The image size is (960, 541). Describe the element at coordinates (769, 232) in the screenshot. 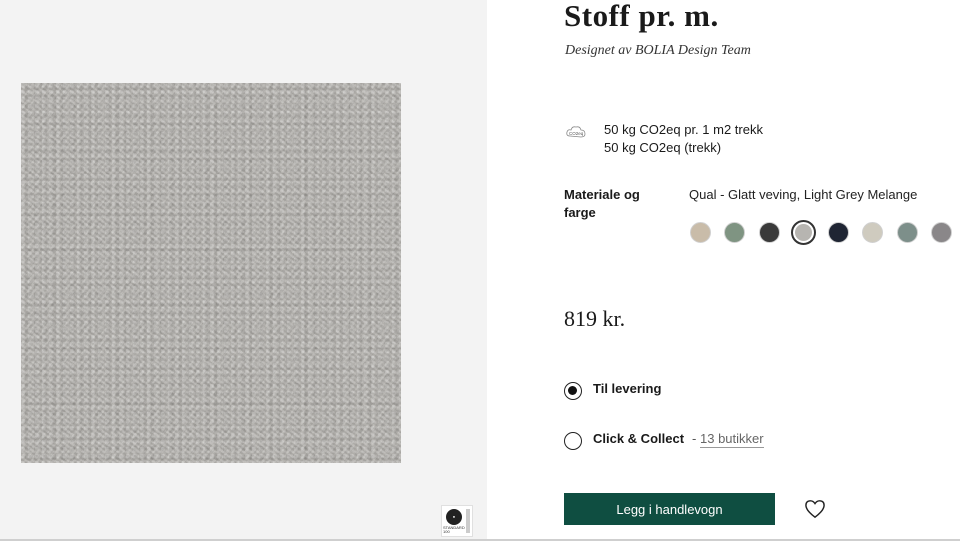

I see `color-swatch-charcoal` at that location.